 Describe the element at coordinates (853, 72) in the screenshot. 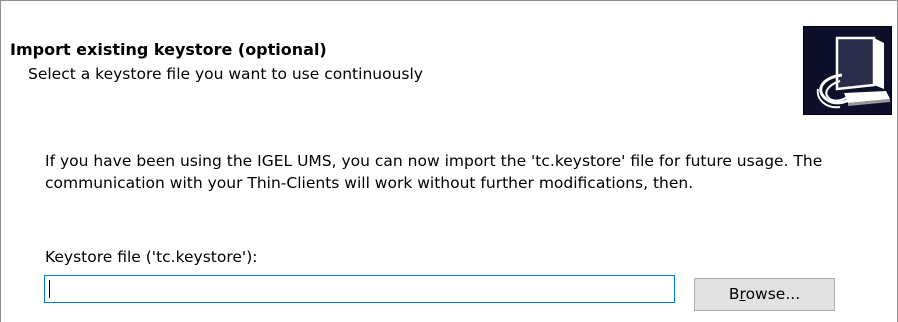

I see `computer-graphic` at that location.